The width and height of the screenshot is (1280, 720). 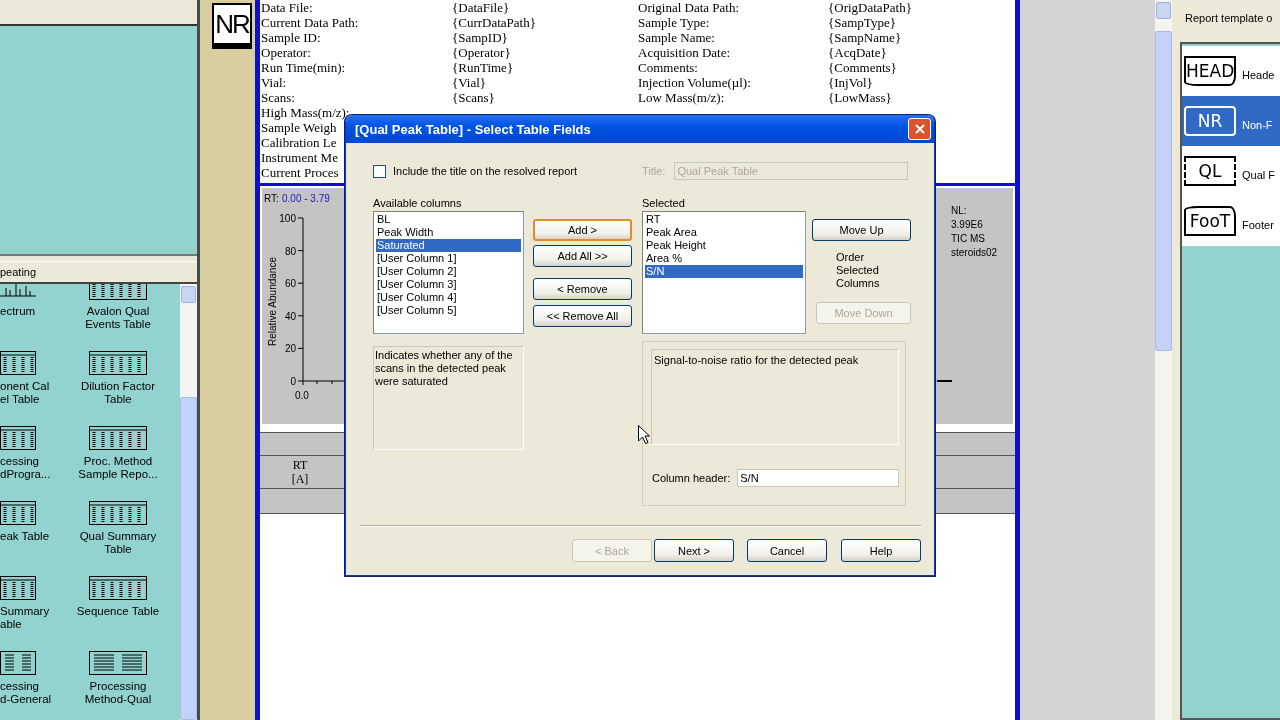 What do you see at coordinates (290, 284) in the screenshot?
I see `tick-label: 60` at bounding box center [290, 284].